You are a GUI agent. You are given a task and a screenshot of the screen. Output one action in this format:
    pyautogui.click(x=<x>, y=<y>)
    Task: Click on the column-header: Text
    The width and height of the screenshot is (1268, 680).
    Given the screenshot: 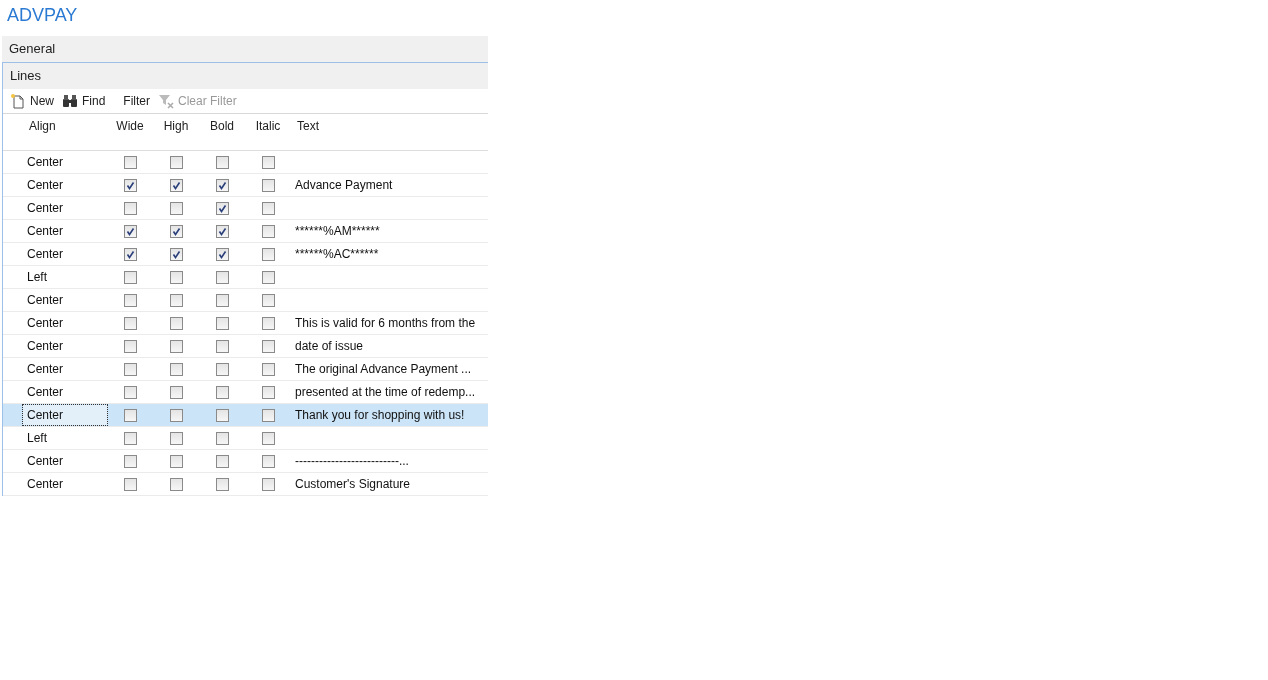 What is the action you would take?
    pyautogui.click(x=389, y=126)
    